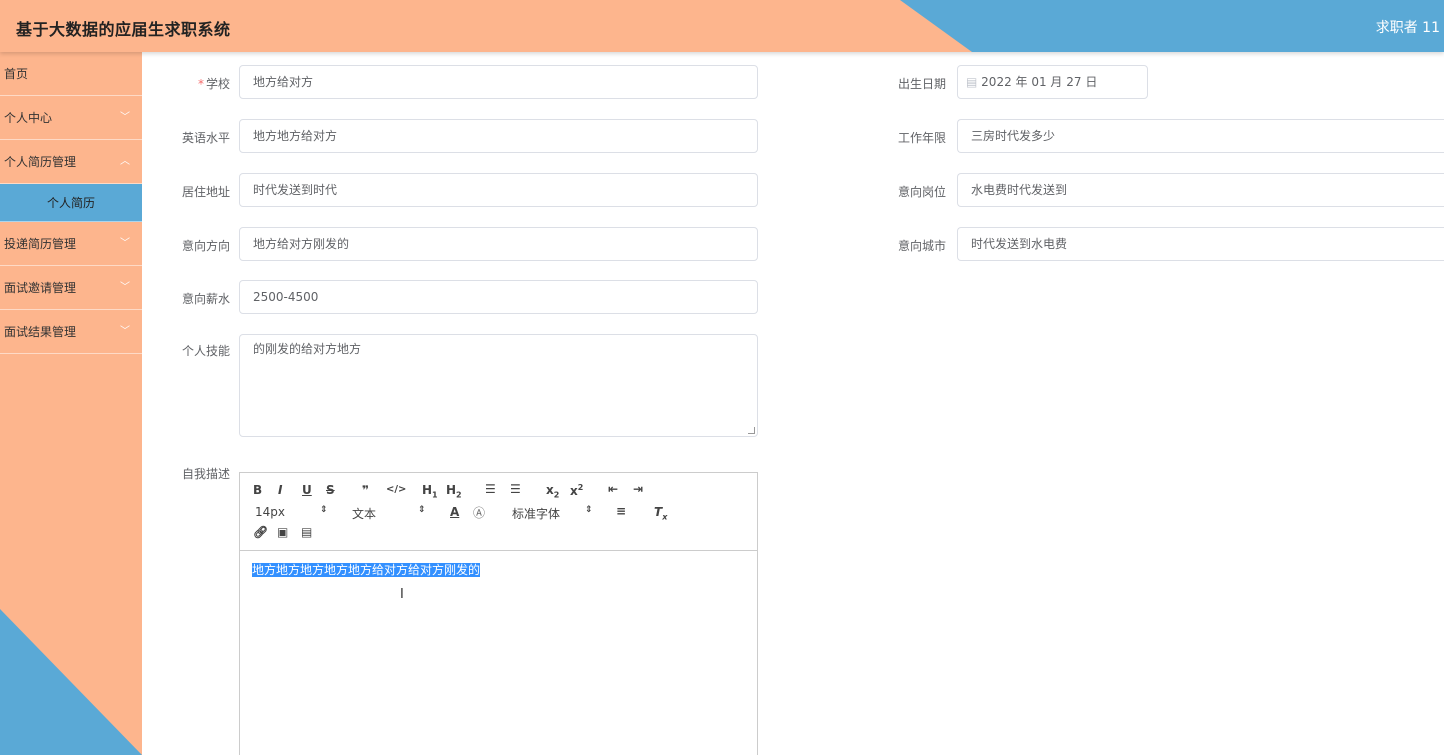  Describe the element at coordinates (307, 349) in the screenshot. I see `skills-text: 的刚发的给对方地方` at that location.